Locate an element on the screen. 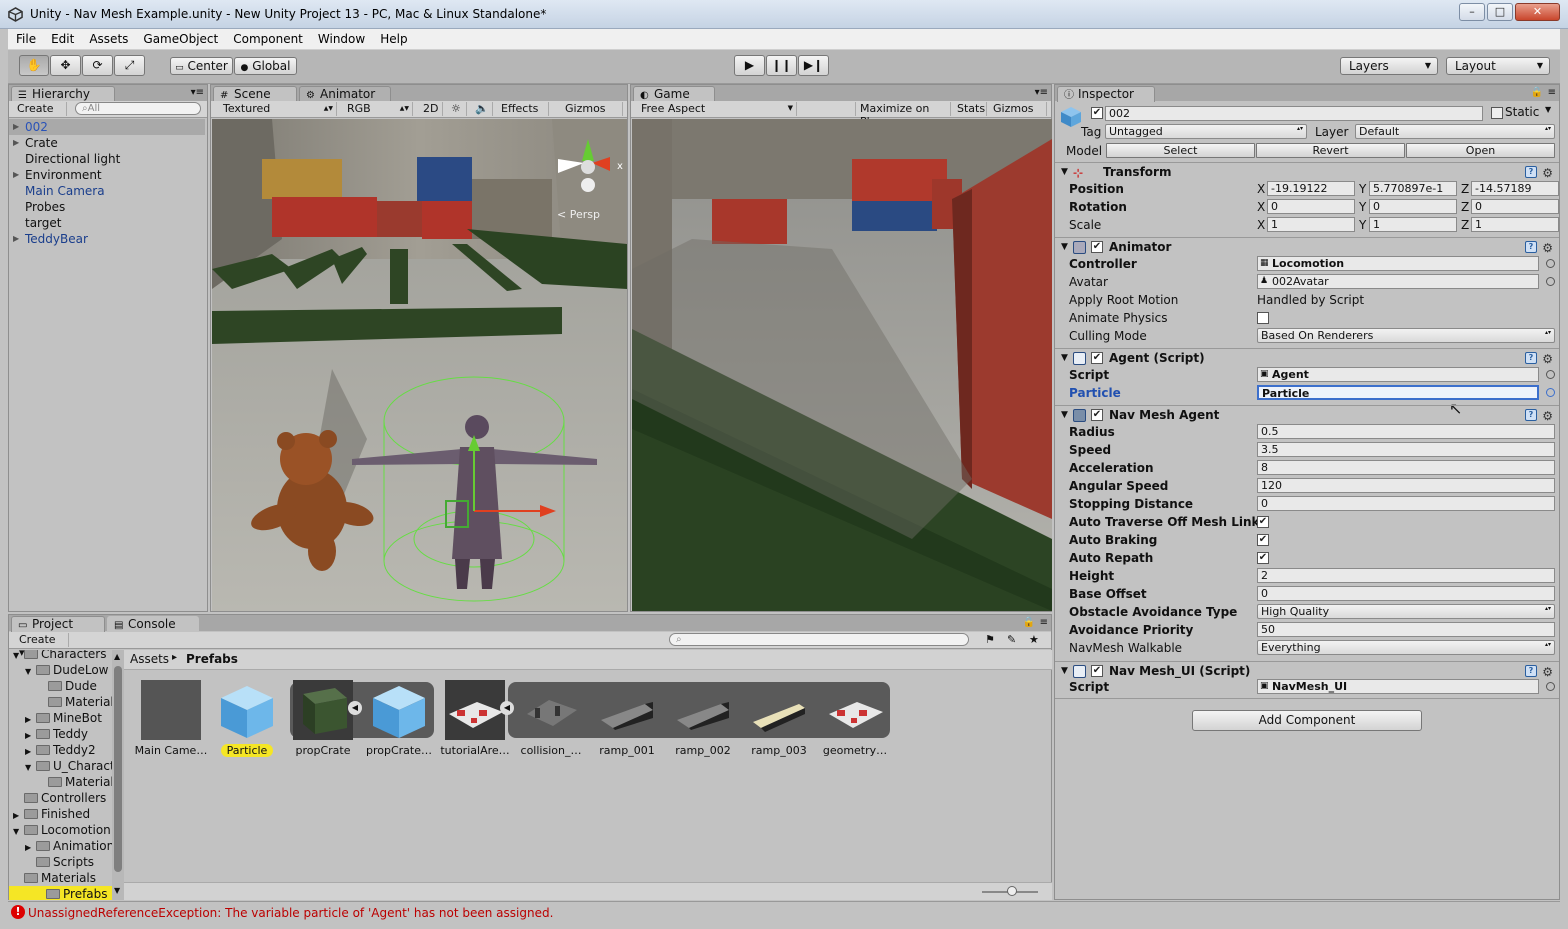 The image size is (1568, 929). nav-mesh-field: 2 is located at coordinates (1406, 575).